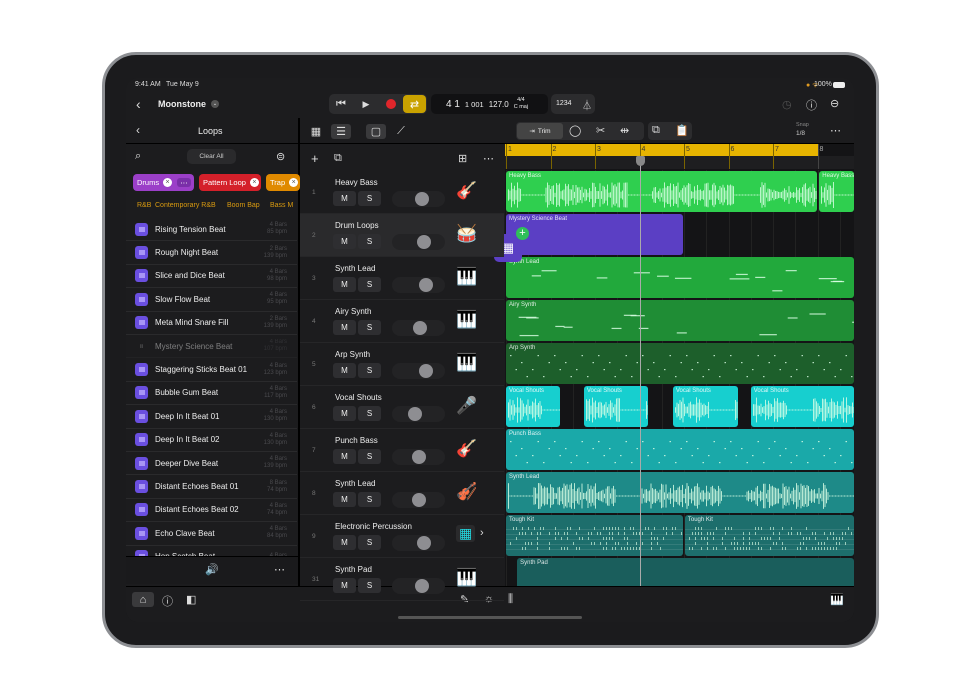 This screenshot has width=980, height=700. What do you see at coordinates (215, 104) in the screenshot?
I see `project-menu-chevron-icon: ⌄` at bounding box center [215, 104].